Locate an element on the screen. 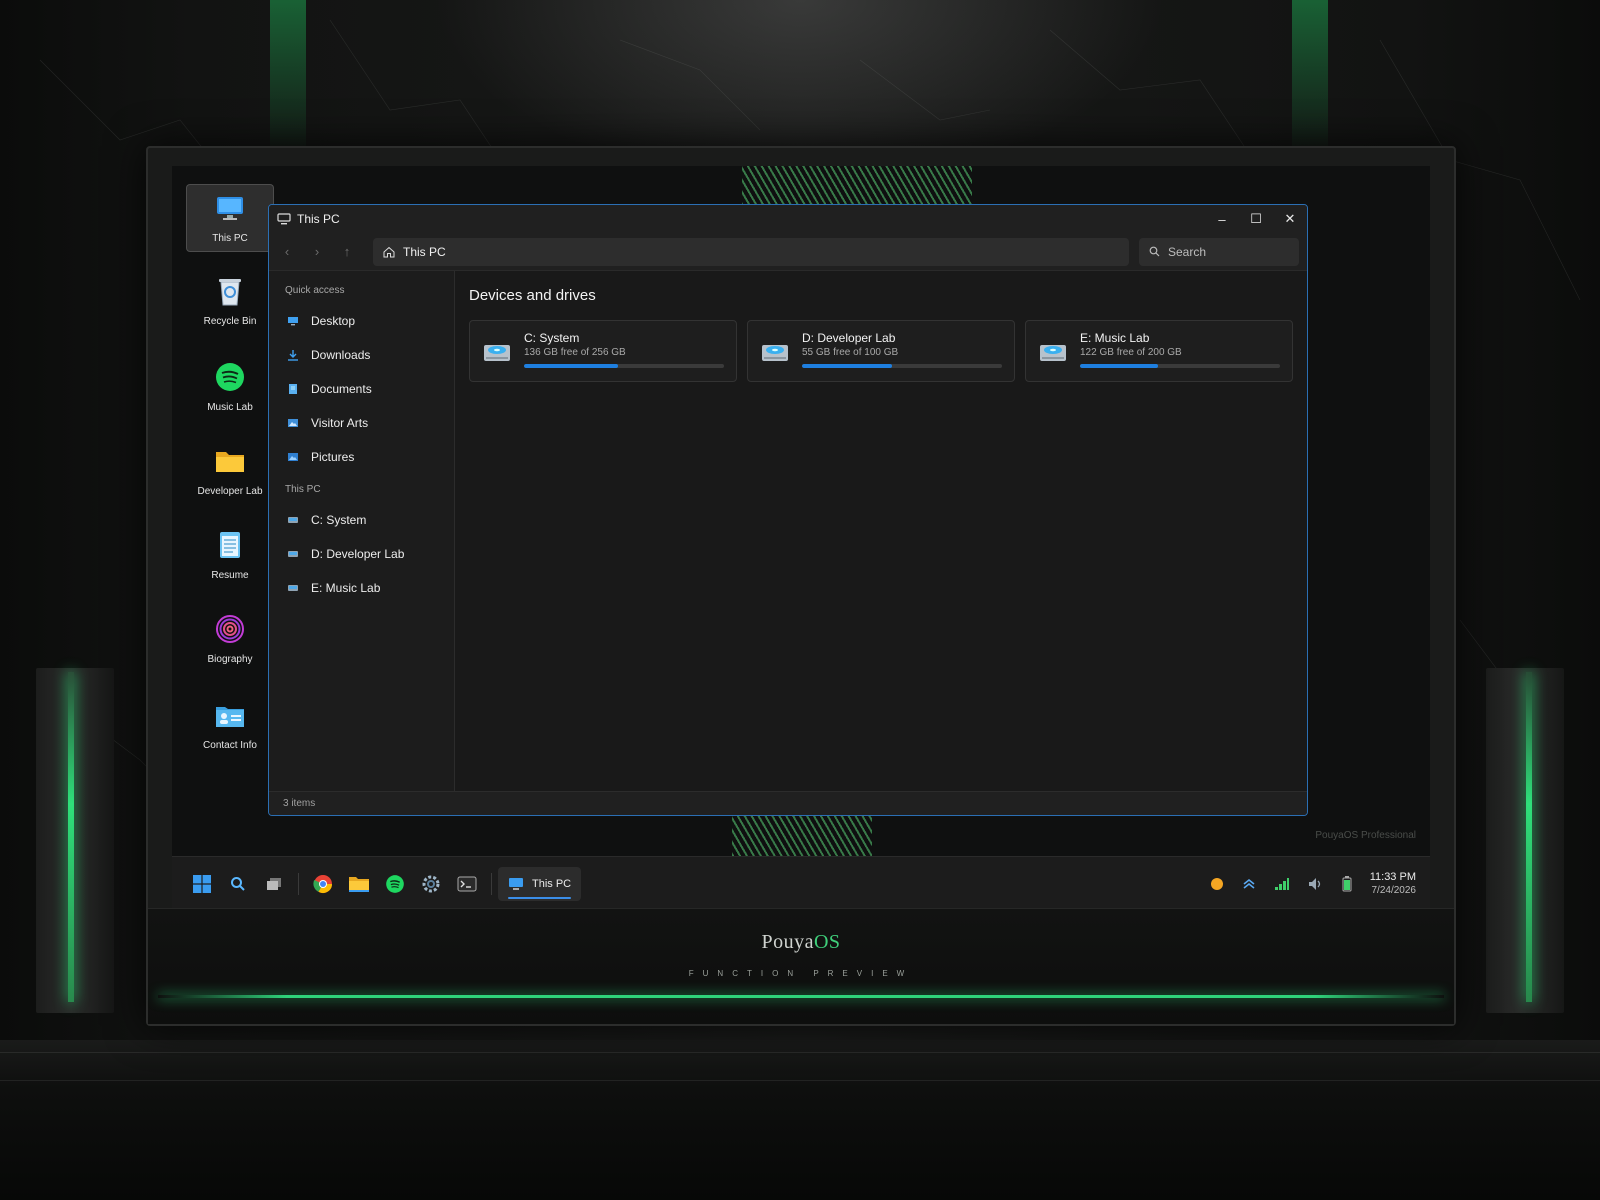 Image resolution: width=1600 pixels, height=1200 pixels. taskbar-active-window-this-pc: This PC is located at coordinates (540, 883).